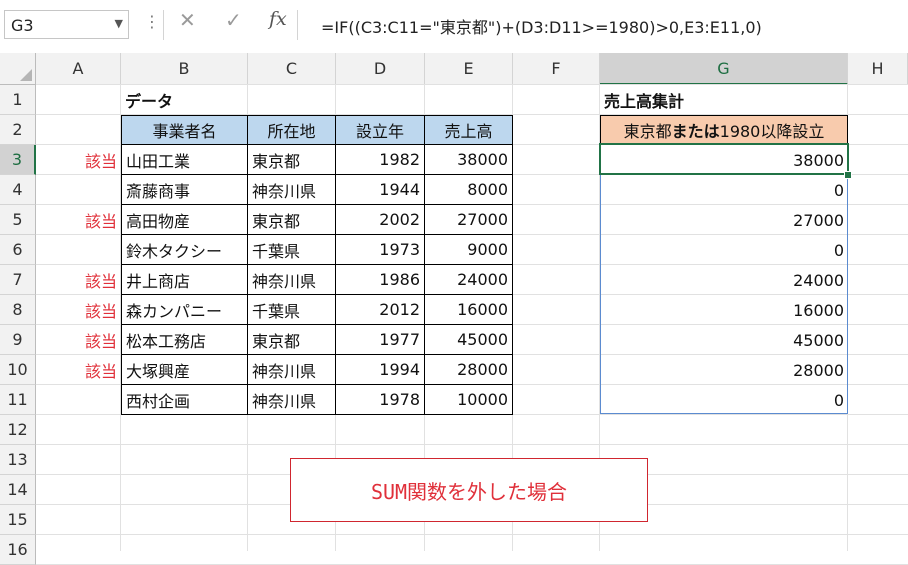 Image resolution: width=908 pixels, height=565 pixels. I want to click on column-header-h: H, so click(878, 69).